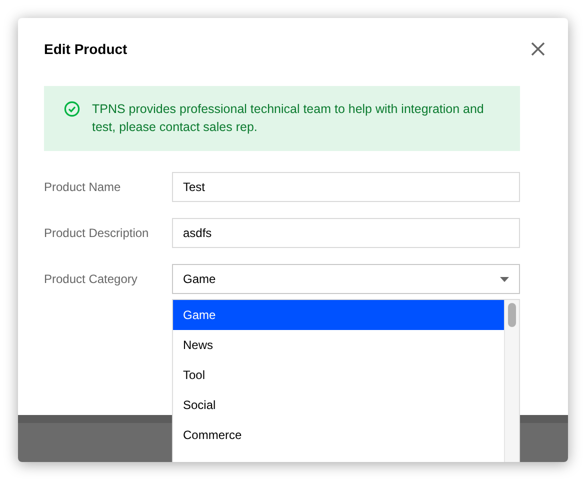  Describe the element at coordinates (511, 381) in the screenshot. I see `scrollbar` at that location.